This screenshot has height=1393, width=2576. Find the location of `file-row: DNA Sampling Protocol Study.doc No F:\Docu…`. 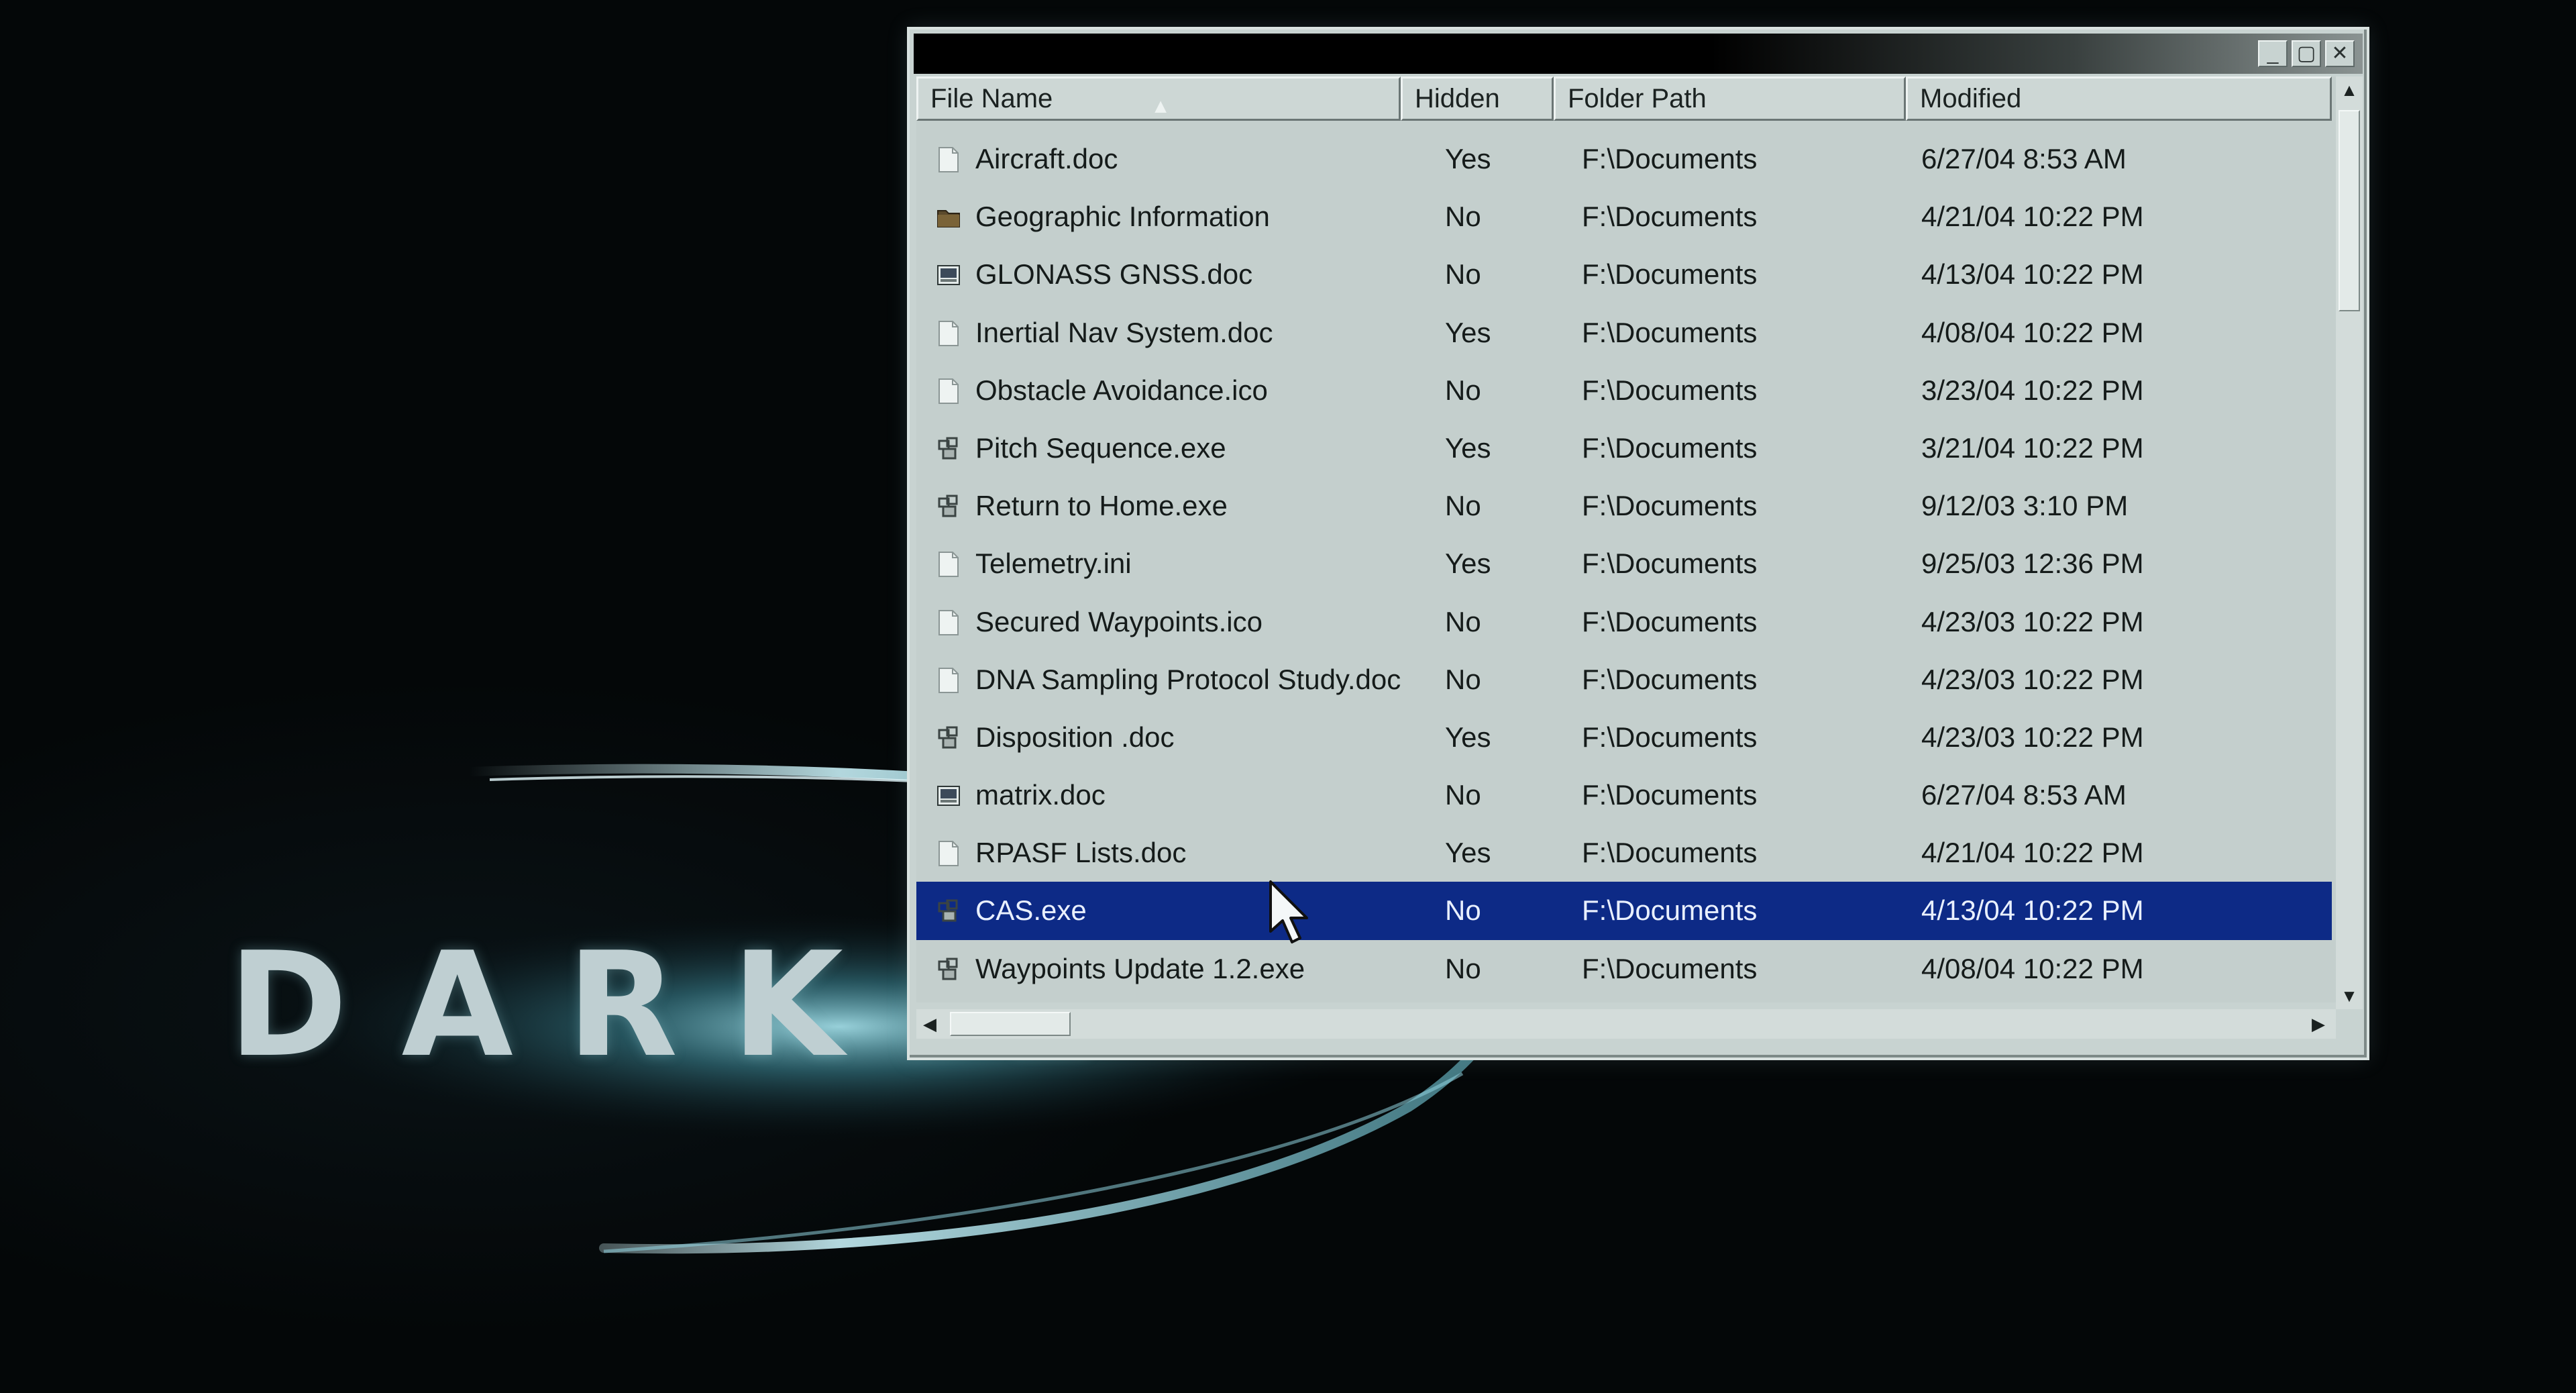

file-row: DNA Sampling Protocol Study.doc No F:\Docu… is located at coordinates (1624, 680).